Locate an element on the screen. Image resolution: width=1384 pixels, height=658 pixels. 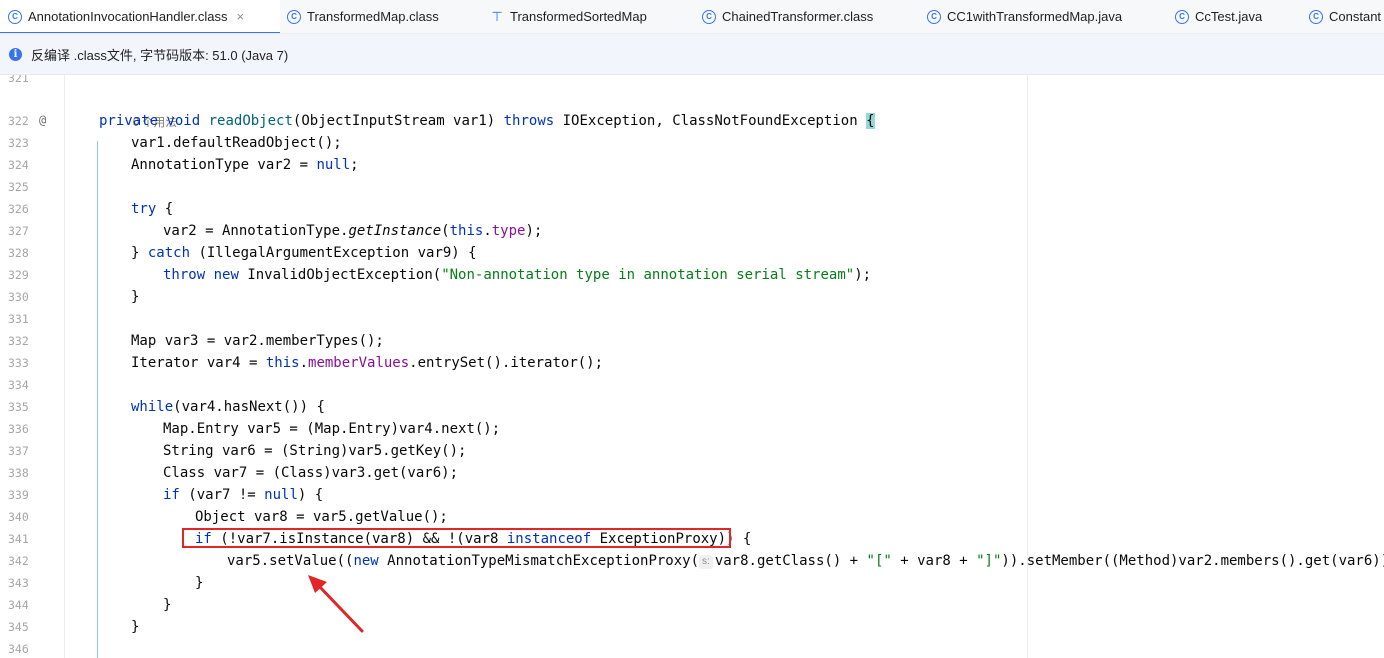
tab-transformed-sorted-map: ⊤ TransformedSortedMap is located at coordinates (568, 16).